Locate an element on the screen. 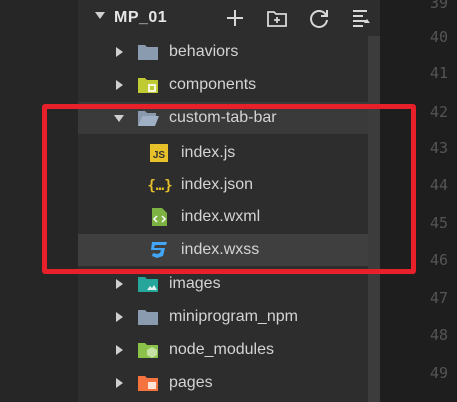 Image resolution: width=457 pixels, height=402 pixels. new-folder-icon is located at coordinates (277, 18).